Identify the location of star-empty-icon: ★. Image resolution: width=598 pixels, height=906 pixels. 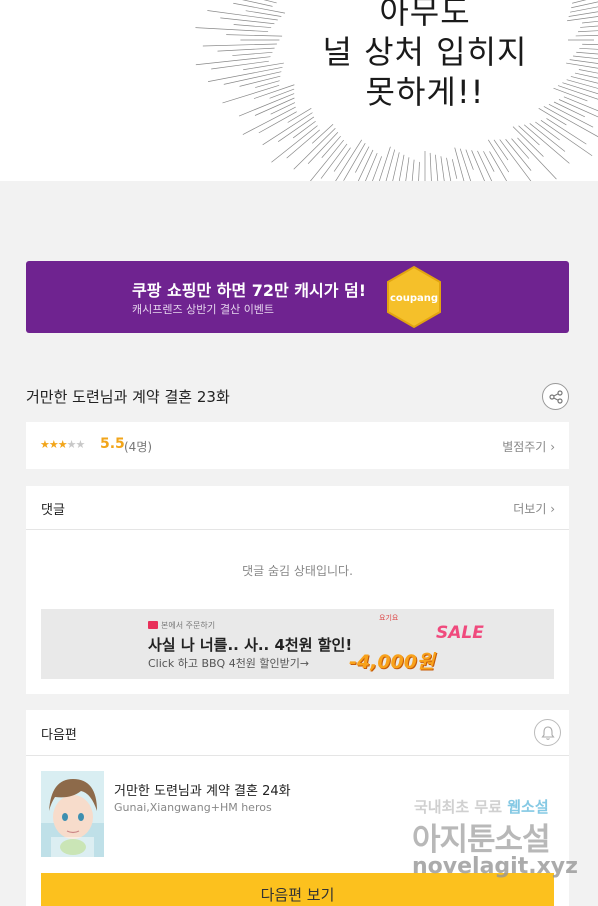
(80, 444).